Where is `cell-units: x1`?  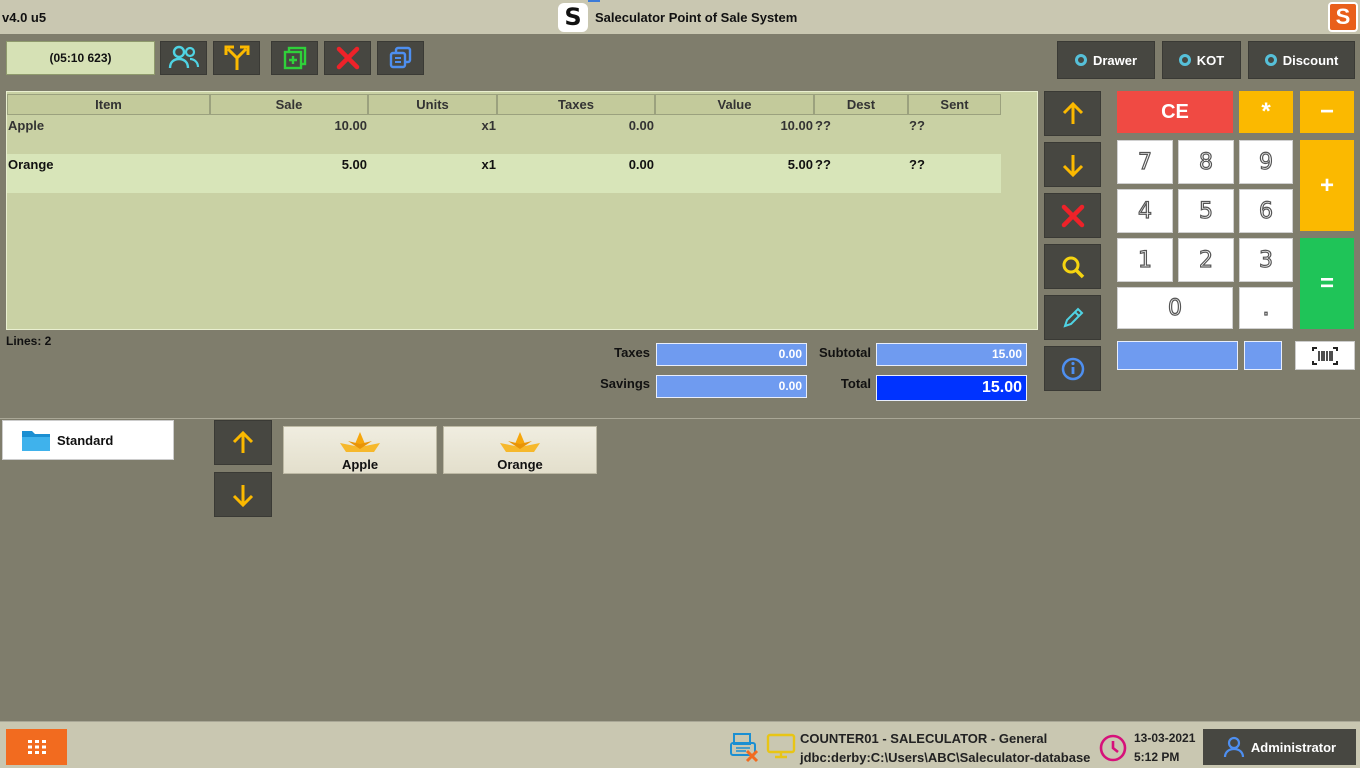
cell-units: x1 is located at coordinates (488, 164).